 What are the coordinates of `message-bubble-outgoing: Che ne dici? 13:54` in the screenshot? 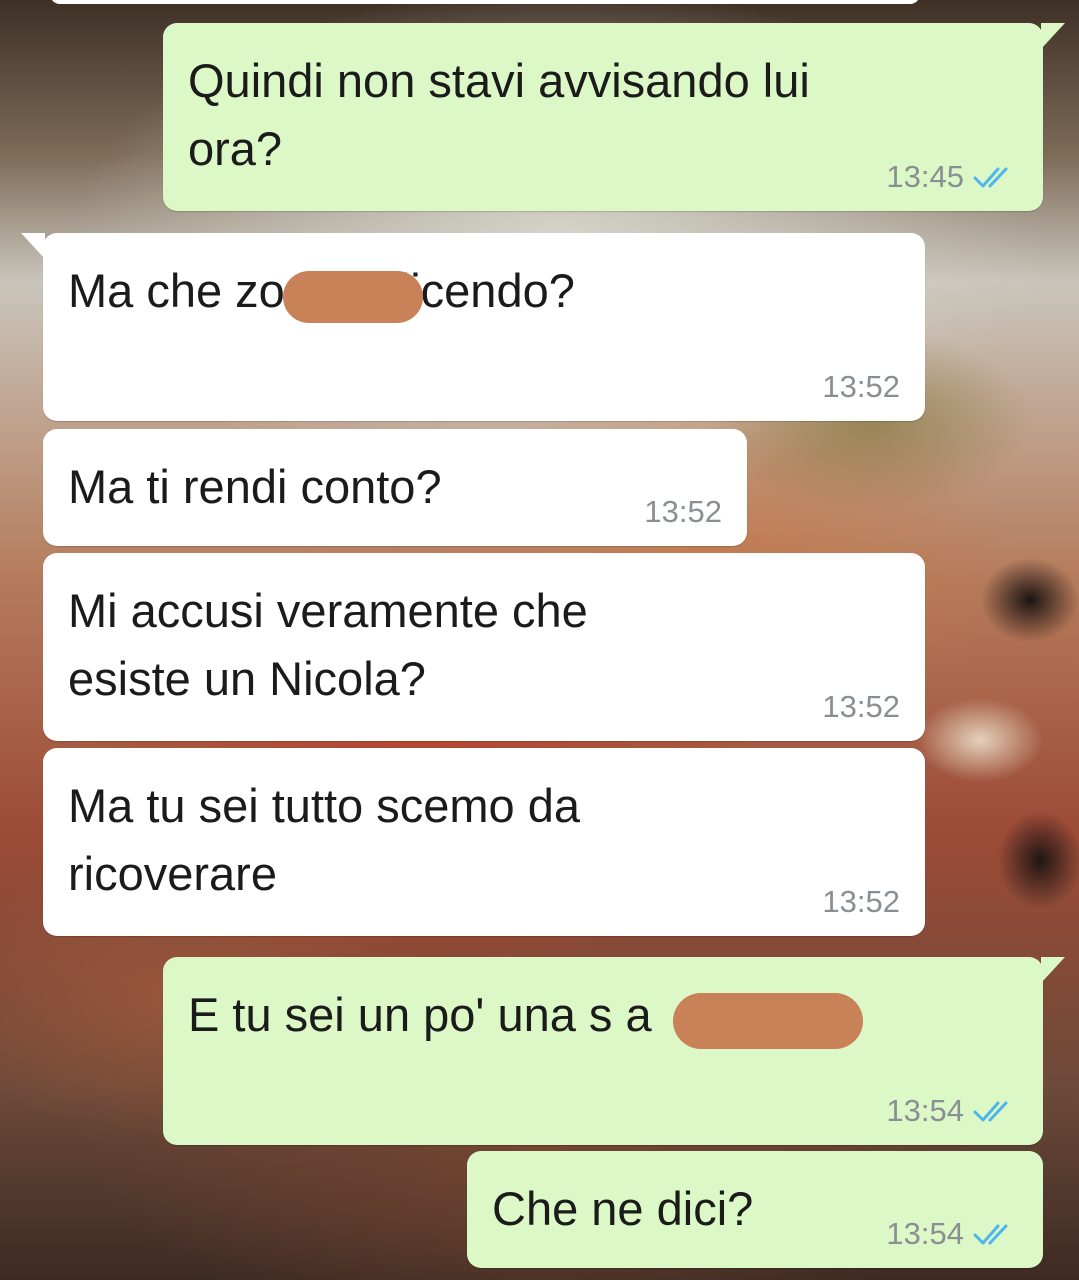 It's located at (755, 1209).